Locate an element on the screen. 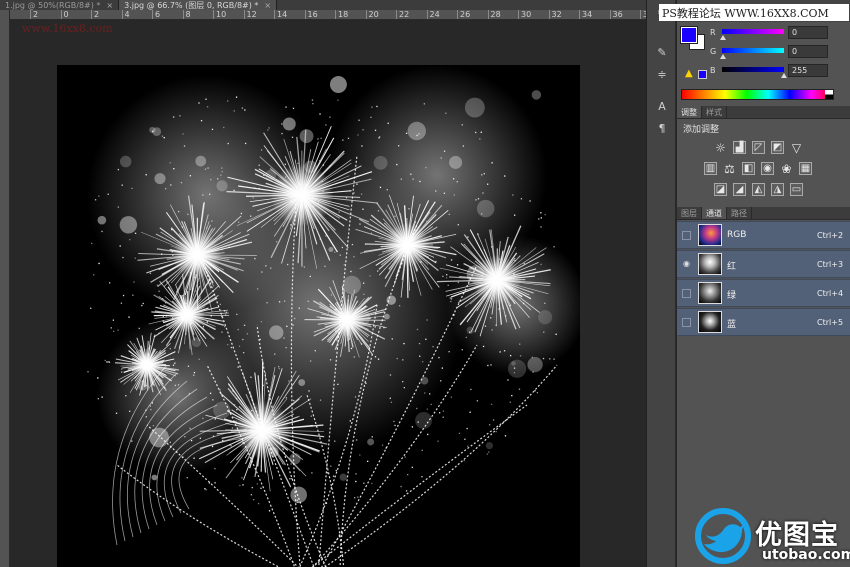 The image size is (850, 567). channel-row-blue: 蓝 Ctrl+5 is located at coordinates (763, 322).